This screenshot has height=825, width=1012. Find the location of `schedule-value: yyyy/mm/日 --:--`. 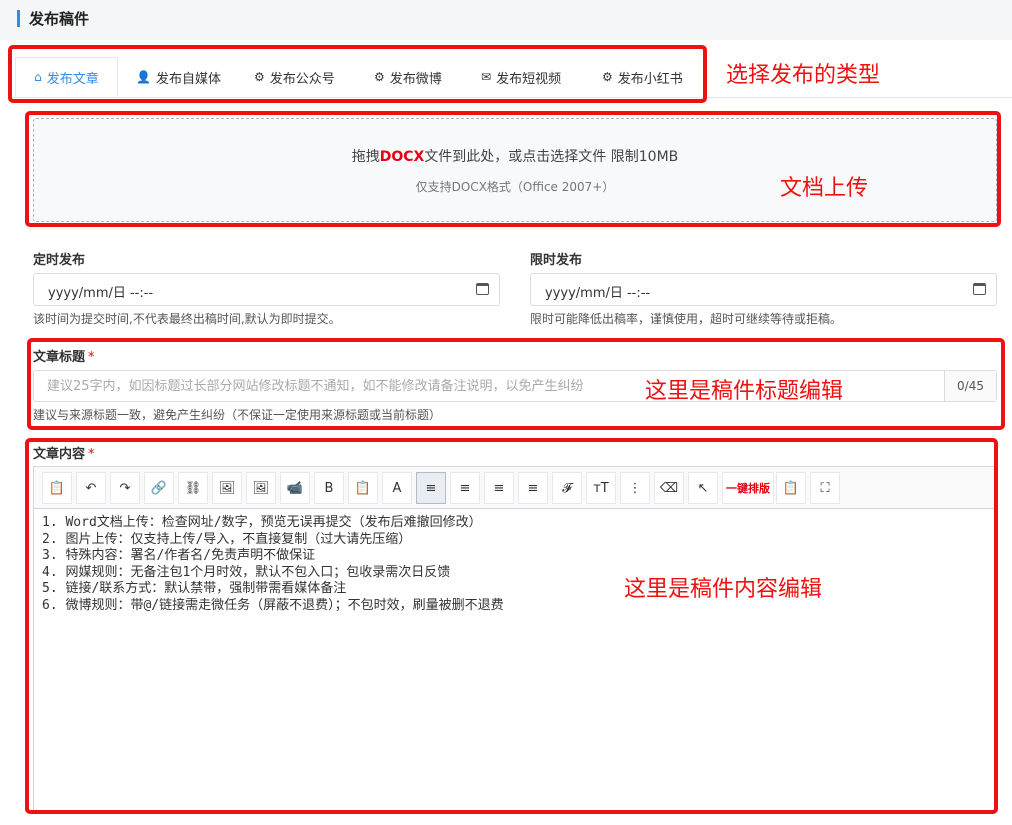

schedule-value: yyyy/mm/日 --:-- is located at coordinates (101, 293).